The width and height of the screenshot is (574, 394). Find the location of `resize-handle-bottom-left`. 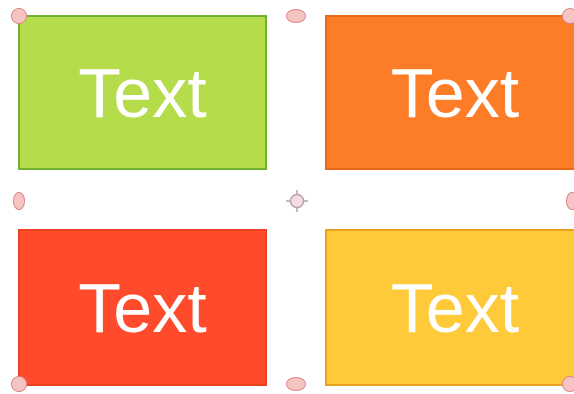

resize-handle-bottom-left is located at coordinates (19, 384).